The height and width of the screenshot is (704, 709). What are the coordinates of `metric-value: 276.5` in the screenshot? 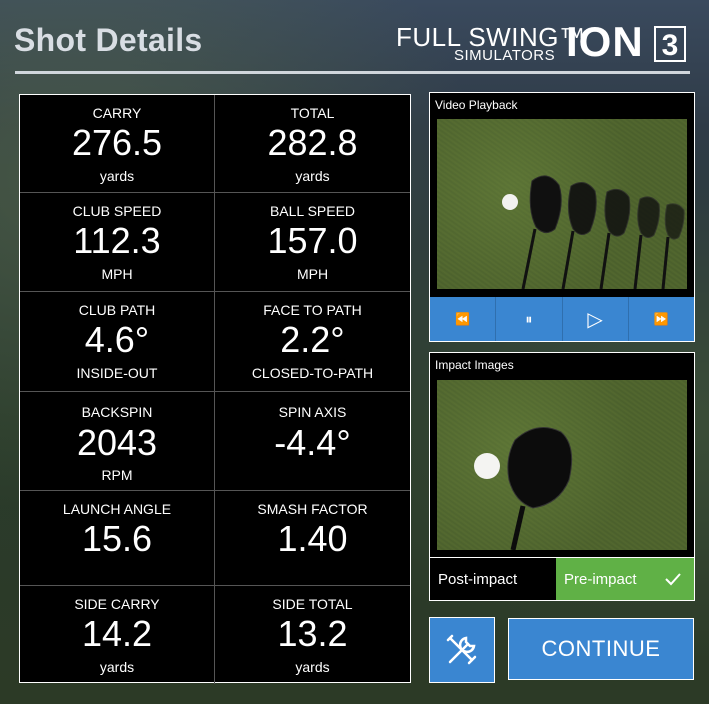 It's located at (117, 142).